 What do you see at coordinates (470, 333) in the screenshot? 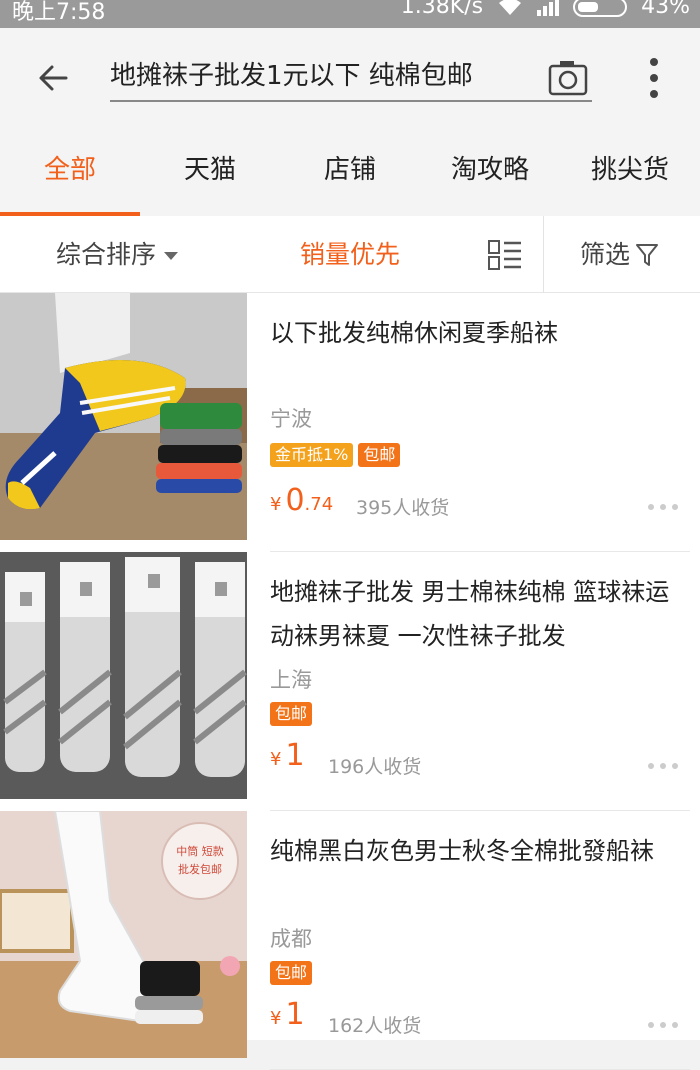
I see `product-title: 以下批发纯棉休闲夏季船袜` at bounding box center [470, 333].